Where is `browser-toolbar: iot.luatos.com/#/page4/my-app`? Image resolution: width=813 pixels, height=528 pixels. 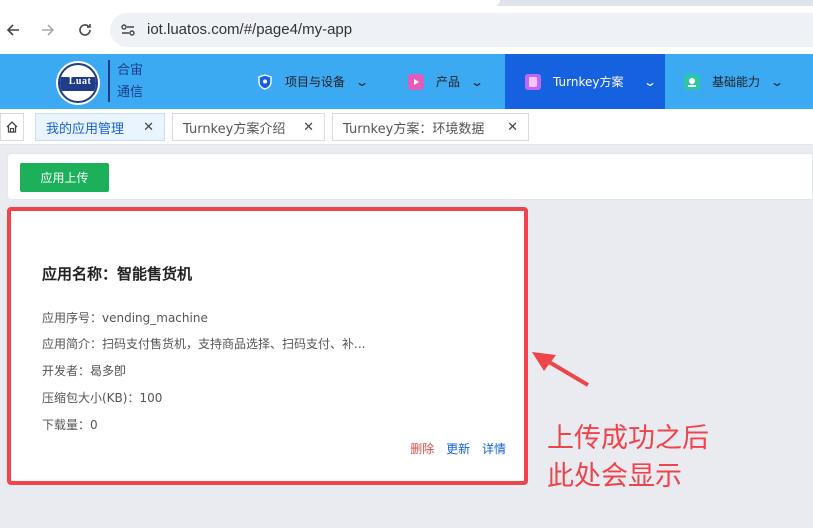
browser-toolbar: iot.luatos.com/#/page4/my-app is located at coordinates (406, 29).